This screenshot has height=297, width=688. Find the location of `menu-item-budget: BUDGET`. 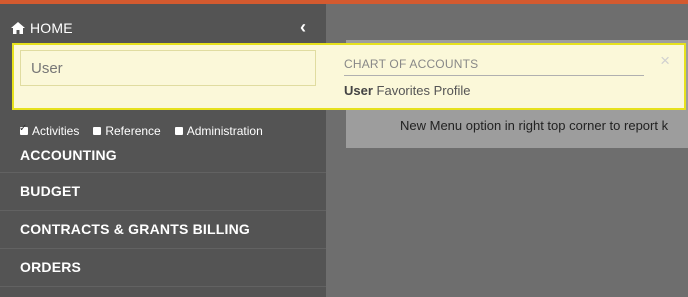

menu-item-budget: BUDGET is located at coordinates (163, 192).